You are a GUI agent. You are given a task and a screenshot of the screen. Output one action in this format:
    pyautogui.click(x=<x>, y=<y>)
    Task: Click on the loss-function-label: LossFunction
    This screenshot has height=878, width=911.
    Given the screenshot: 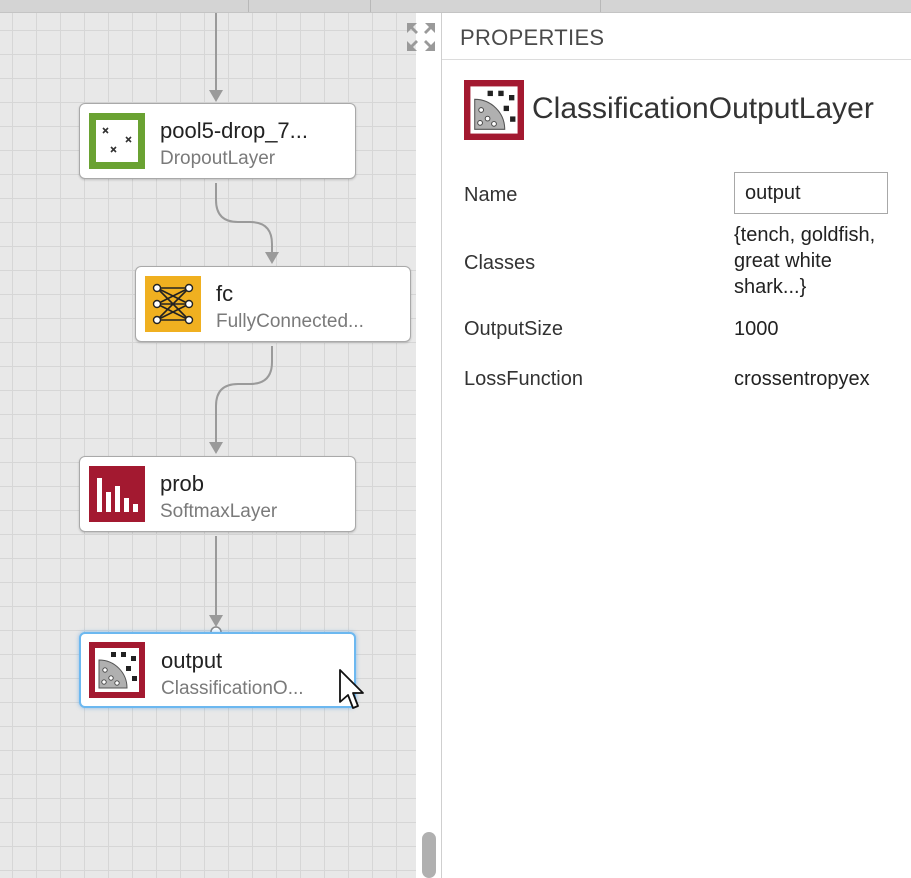 What is the action you would take?
    pyautogui.click(x=523, y=379)
    